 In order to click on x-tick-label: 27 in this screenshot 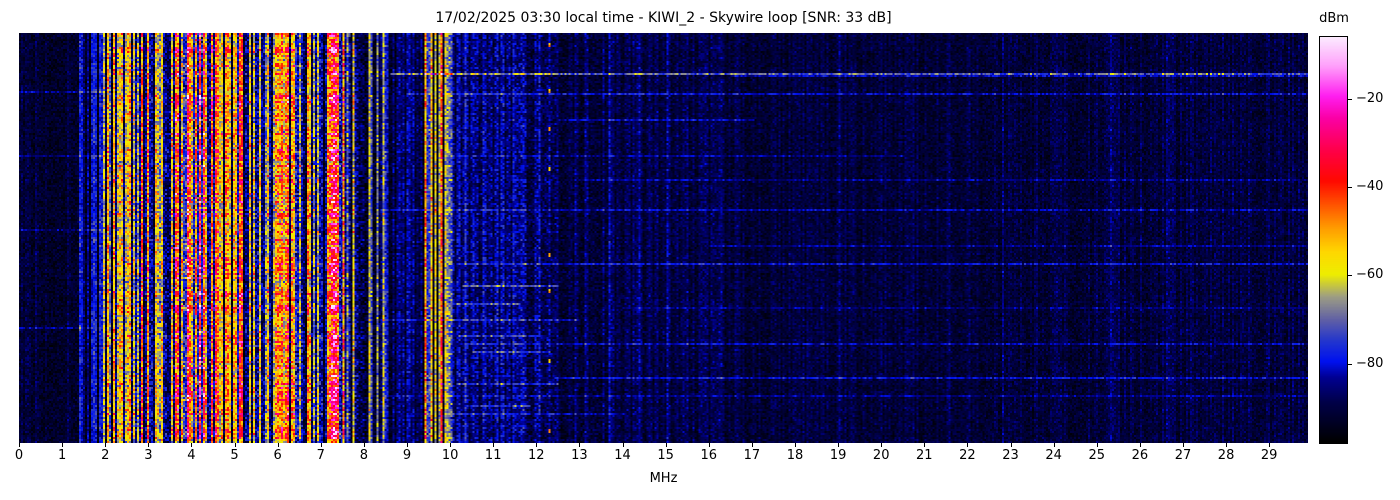, I will do `click(1183, 455)`.